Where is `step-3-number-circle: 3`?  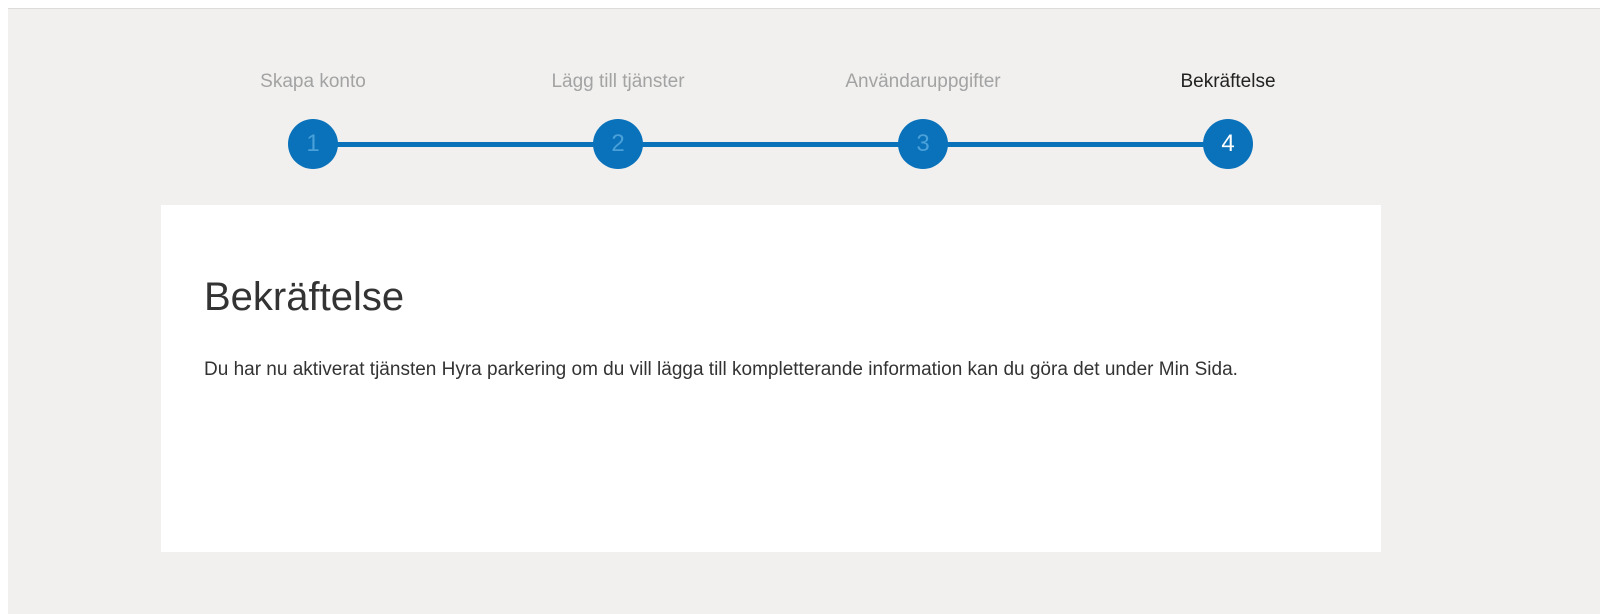 step-3-number-circle: 3 is located at coordinates (923, 144).